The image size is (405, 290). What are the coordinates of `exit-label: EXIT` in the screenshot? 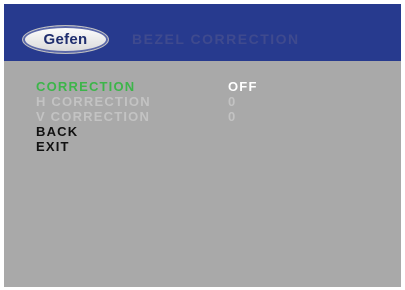 It's located at (53, 146).